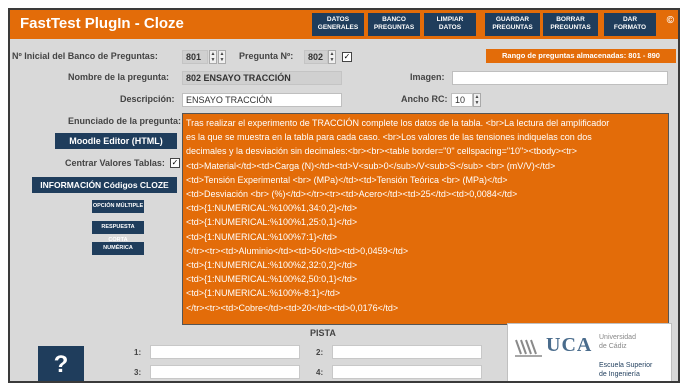 This screenshot has width=683, height=383. I want to click on multiple-choice-button: OPCIÓN MÚLTIPLE, so click(118, 206).